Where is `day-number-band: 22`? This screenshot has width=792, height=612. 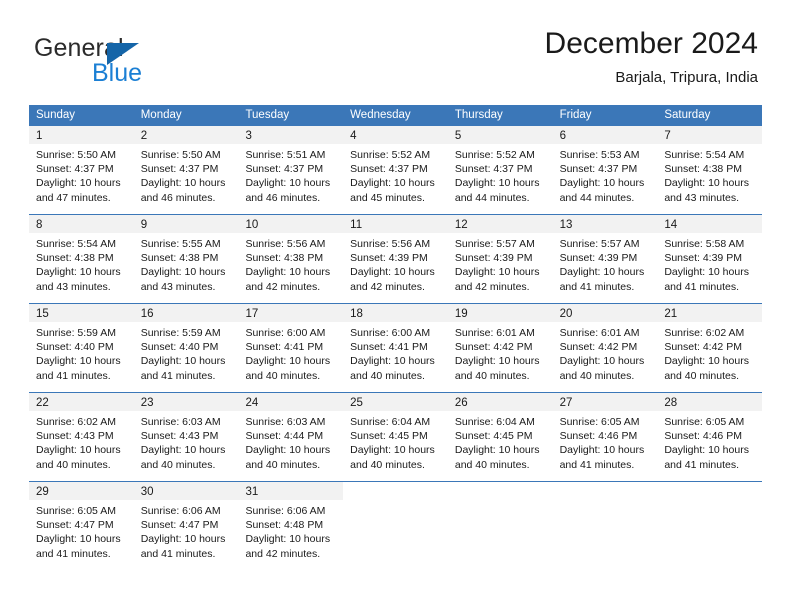 day-number-band: 22 is located at coordinates (81, 402).